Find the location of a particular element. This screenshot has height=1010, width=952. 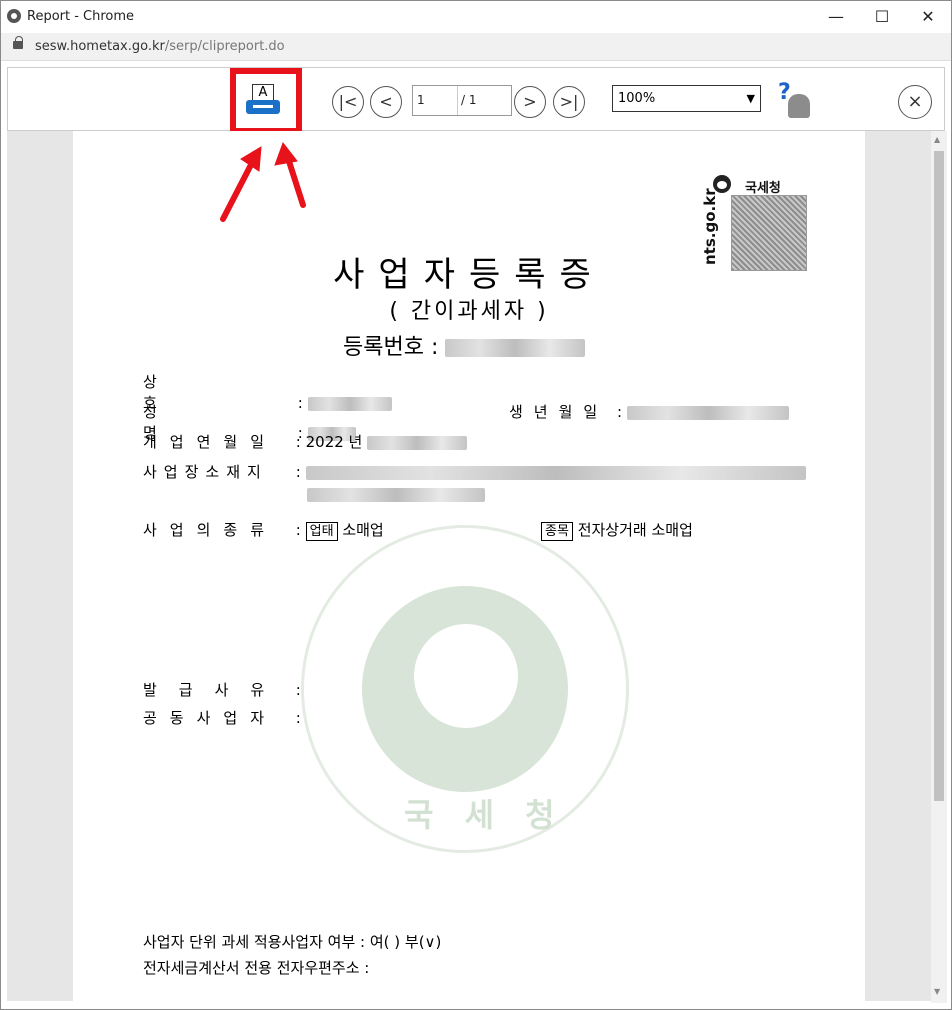

window-close-button: ✕ is located at coordinates (928, 17).